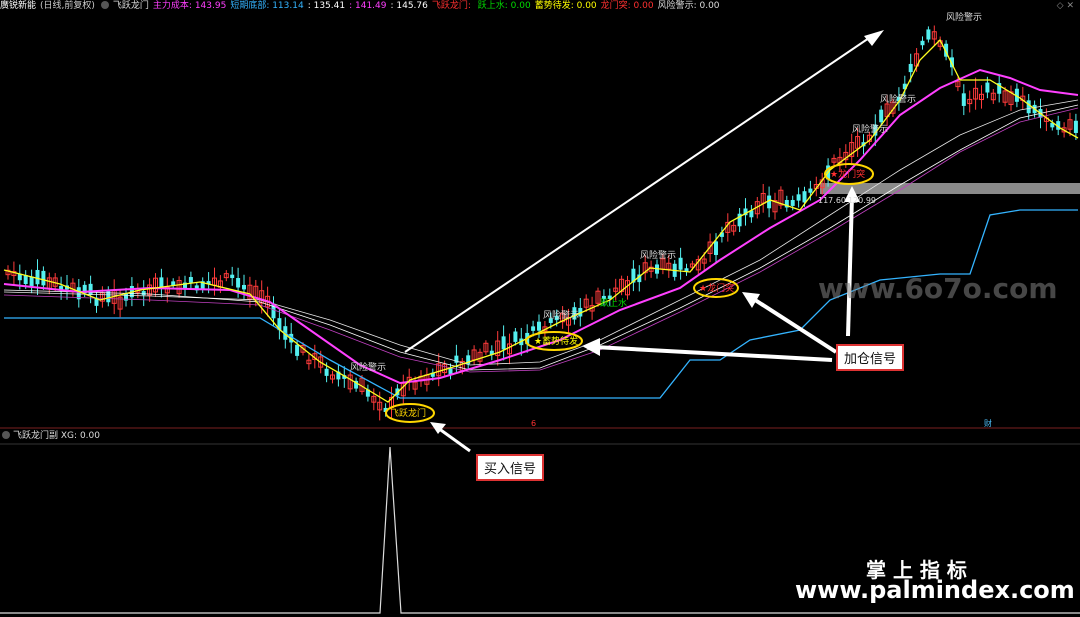 The height and width of the screenshot is (617, 1080). Describe the element at coordinates (408, 413) in the screenshot. I see `leap-label: 飞跃龙门` at that location.